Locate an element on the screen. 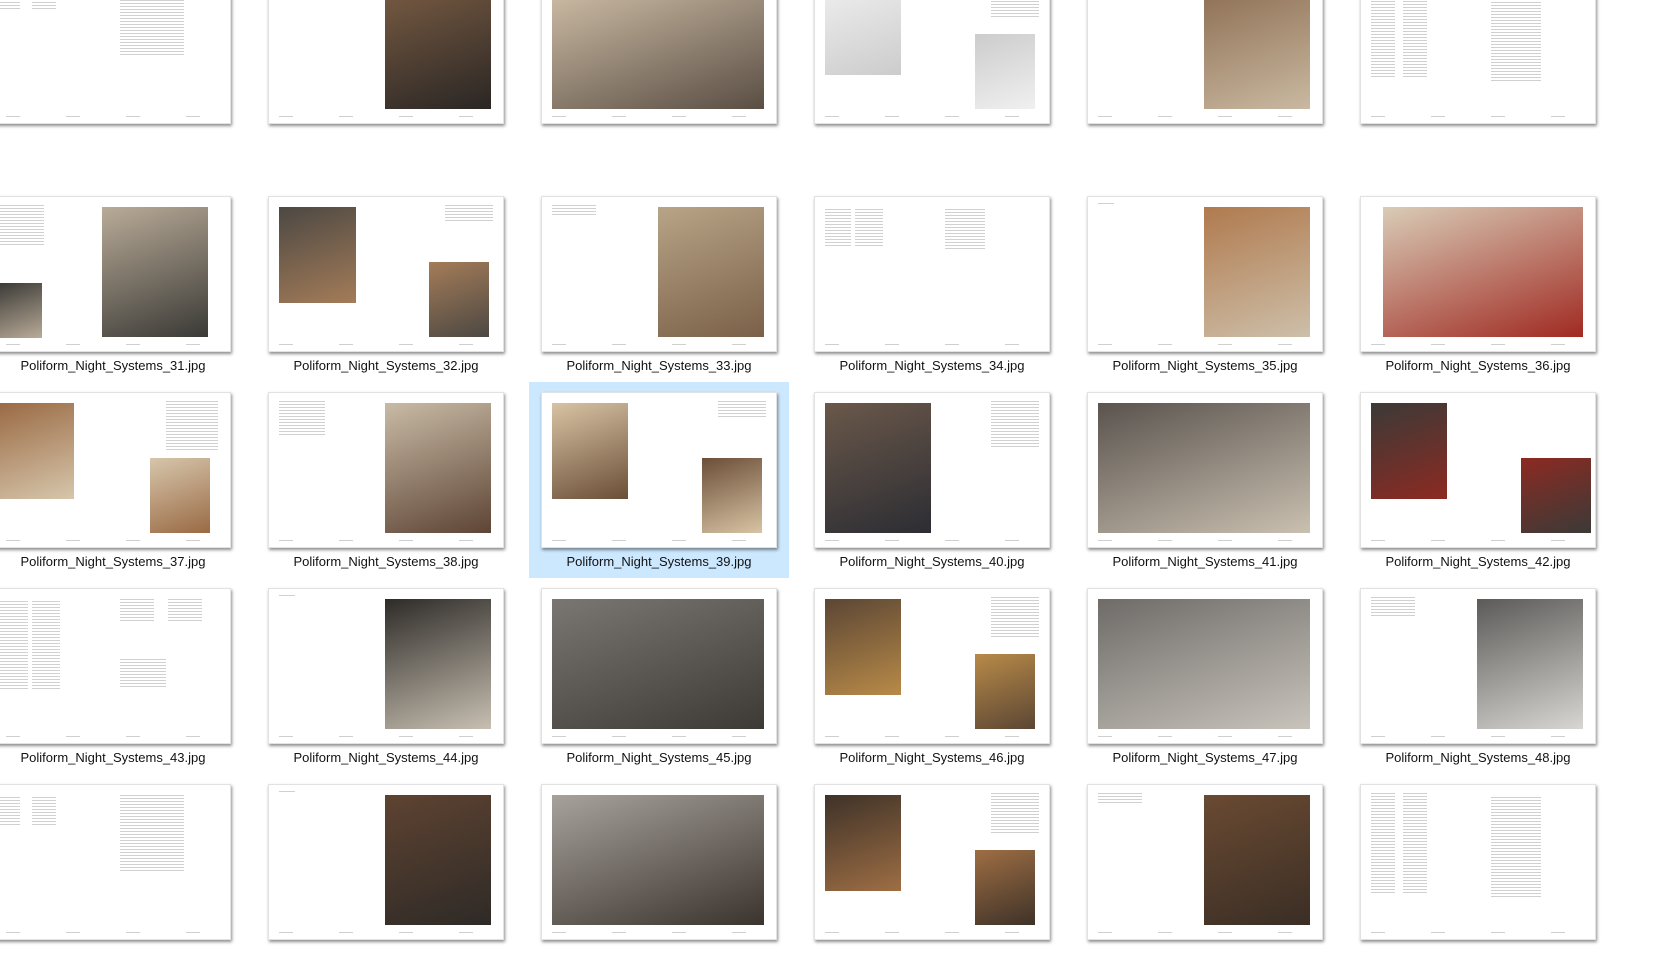 The image size is (1653, 970). file-item: Poliform_Night_Systems_29.jpg is located at coordinates (1205, 92).